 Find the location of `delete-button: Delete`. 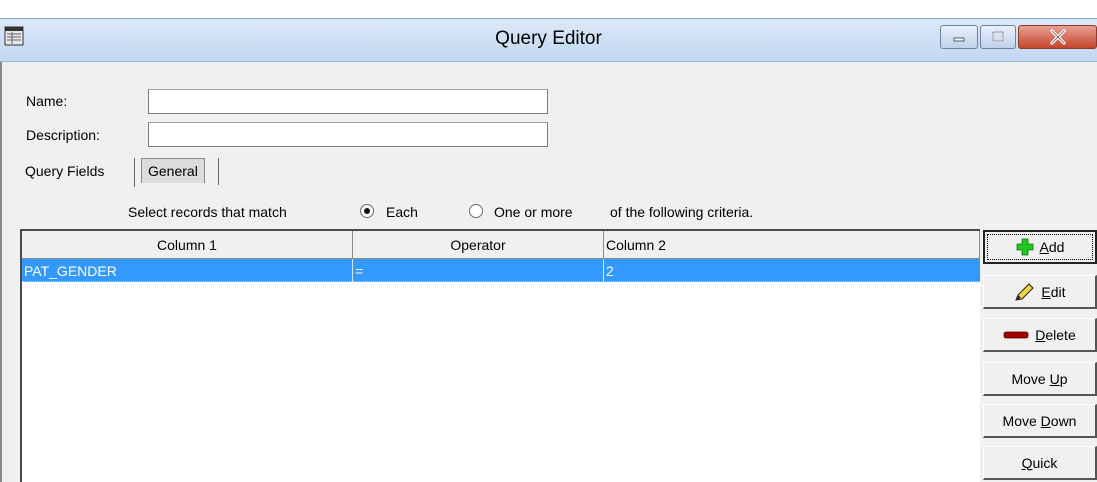

delete-button: Delete is located at coordinates (1040, 335).